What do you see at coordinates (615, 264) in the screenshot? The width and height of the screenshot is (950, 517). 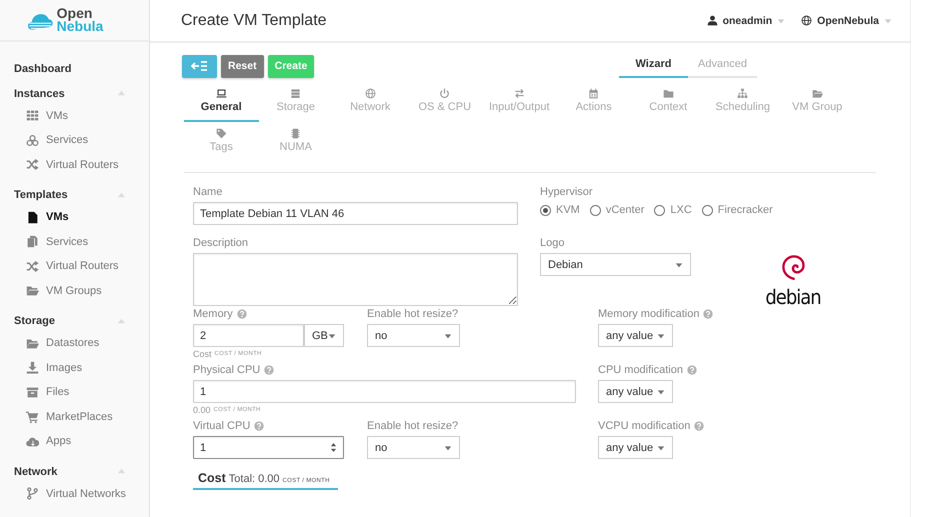 I see `logo-dropdown: Debian` at bounding box center [615, 264].